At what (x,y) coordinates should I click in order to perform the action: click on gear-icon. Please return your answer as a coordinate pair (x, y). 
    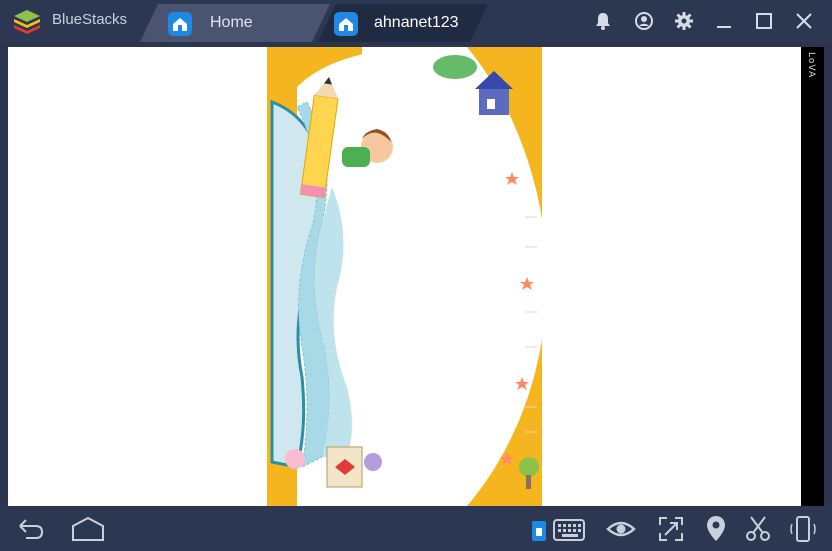
    Looking at the image, I should click on (684, 21).